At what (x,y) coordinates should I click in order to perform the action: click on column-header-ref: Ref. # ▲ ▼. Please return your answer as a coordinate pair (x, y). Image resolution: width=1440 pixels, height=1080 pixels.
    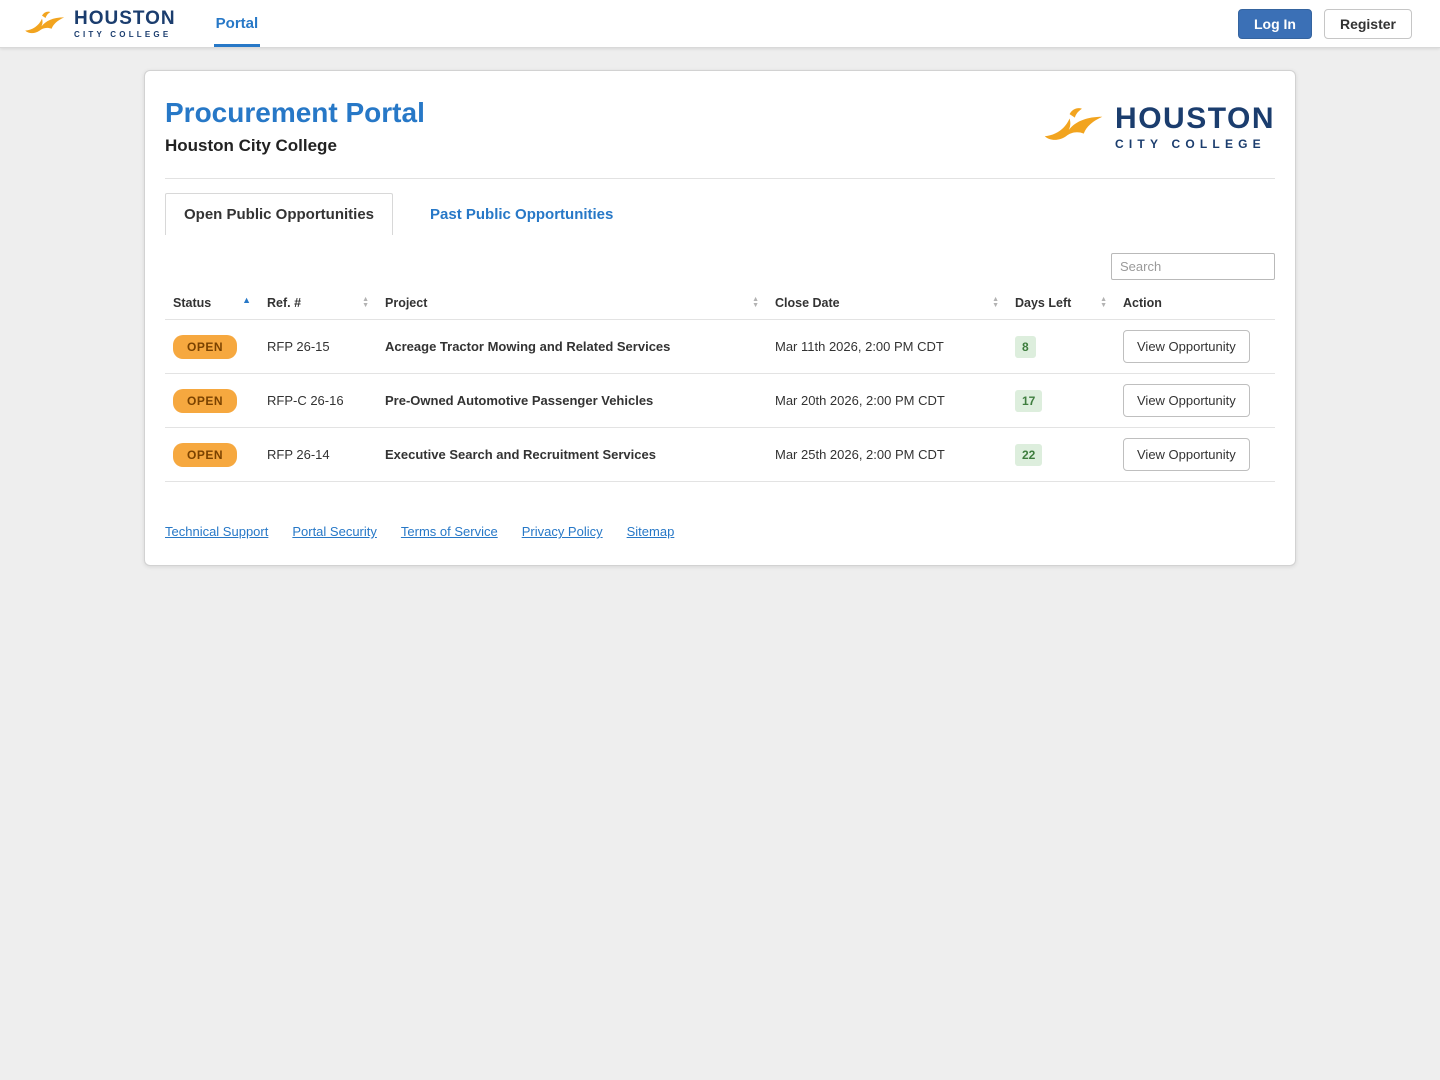
    Looking at the image, I should click on (318, 304).